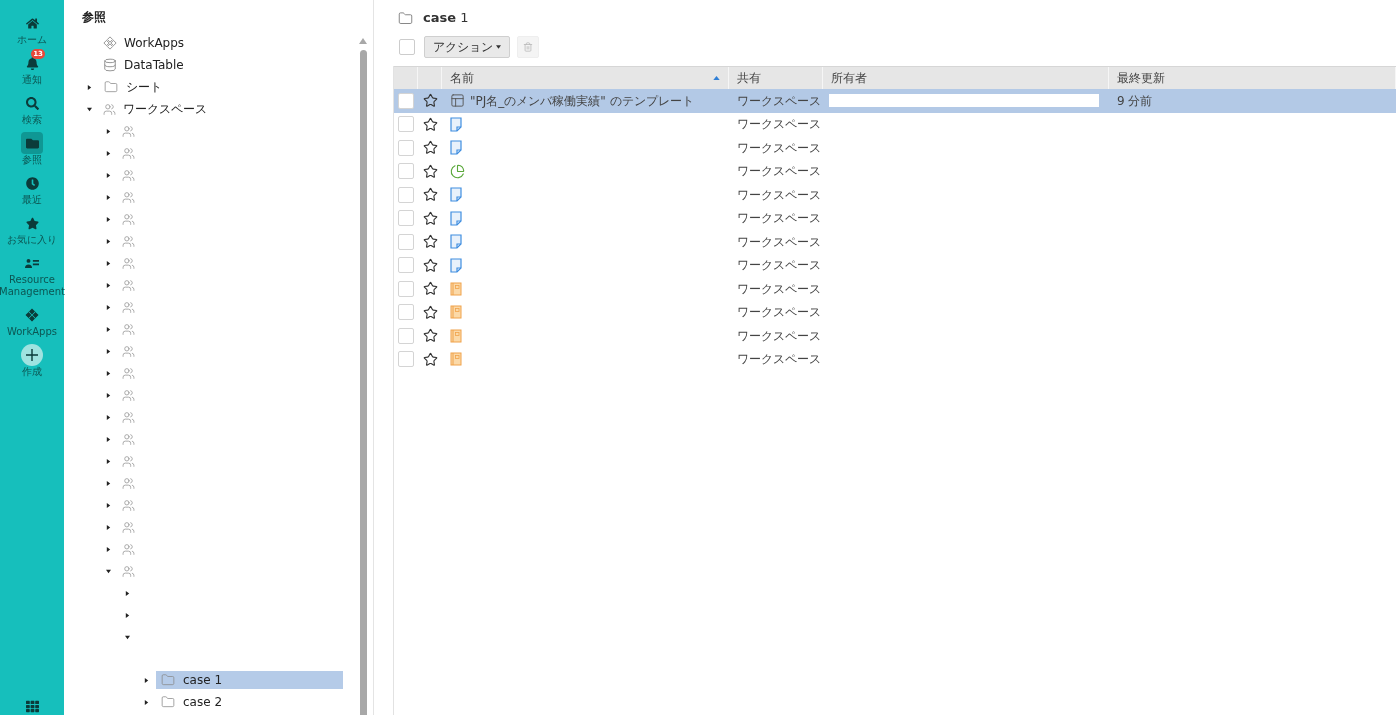  I want to click on tree-item: case 2, so click(249, 702).